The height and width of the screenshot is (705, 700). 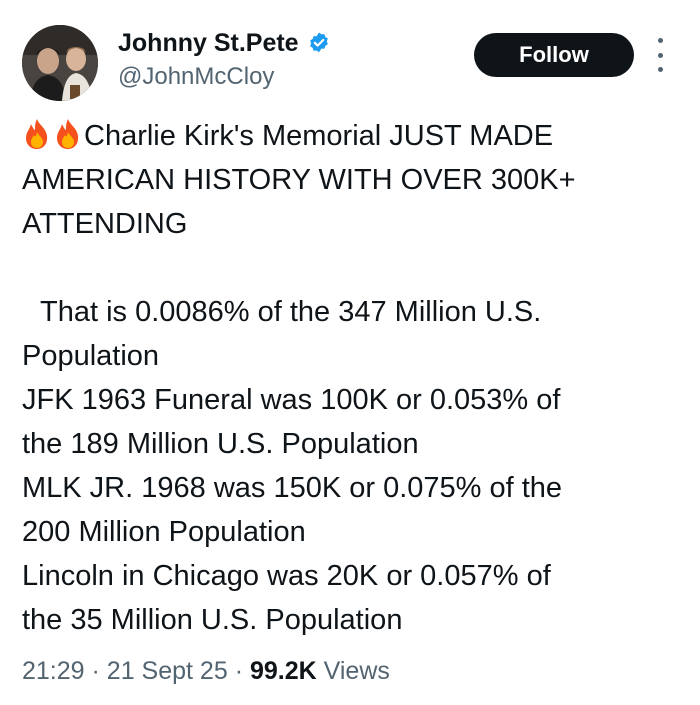 What do you see at coordinates (167, 671) in the screenshot?
I see `tweet-date: 21 Sept 25` at bounding box center [167, 671].